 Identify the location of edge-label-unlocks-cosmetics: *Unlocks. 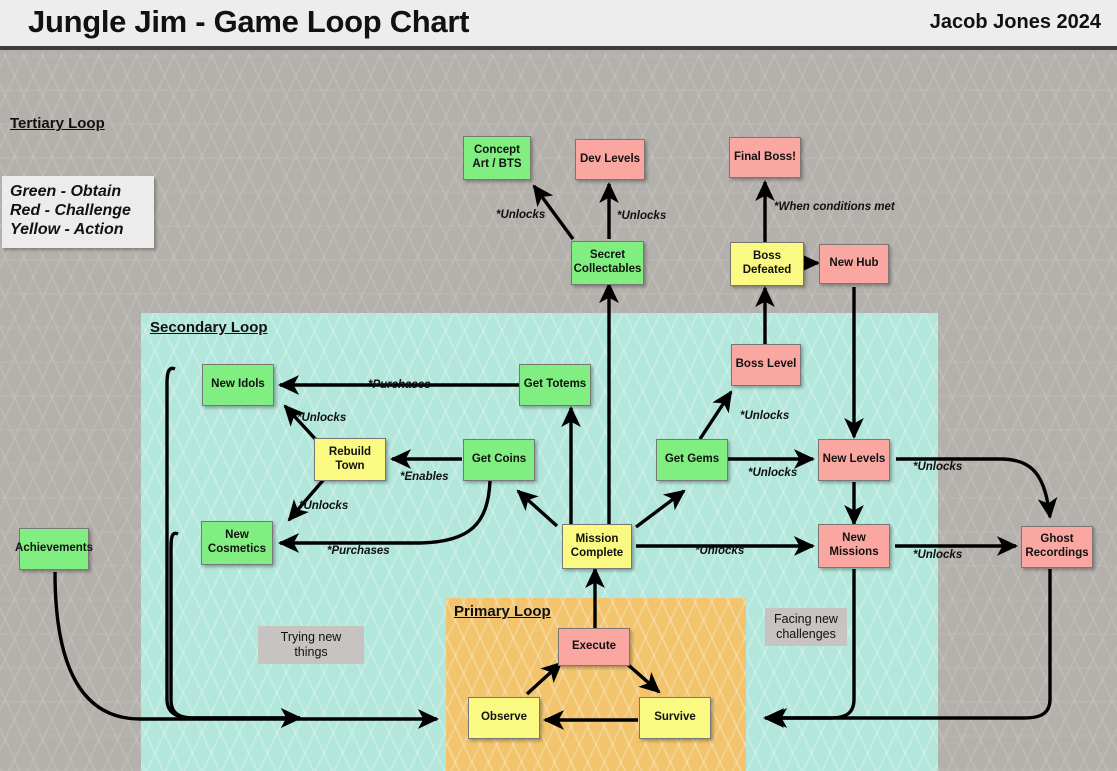
(324, 506).